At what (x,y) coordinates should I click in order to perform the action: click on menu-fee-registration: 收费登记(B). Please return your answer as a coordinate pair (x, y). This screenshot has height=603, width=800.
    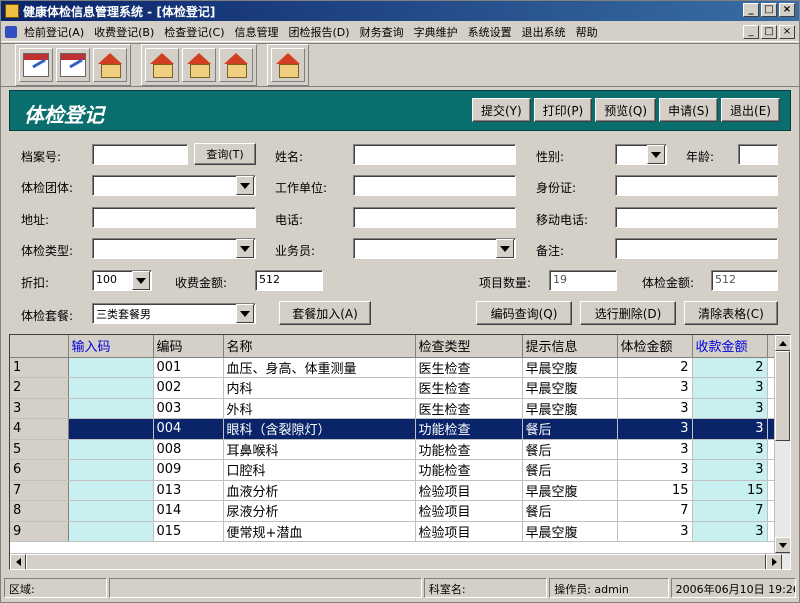
    Looking at the image, I should click on (124, 32).